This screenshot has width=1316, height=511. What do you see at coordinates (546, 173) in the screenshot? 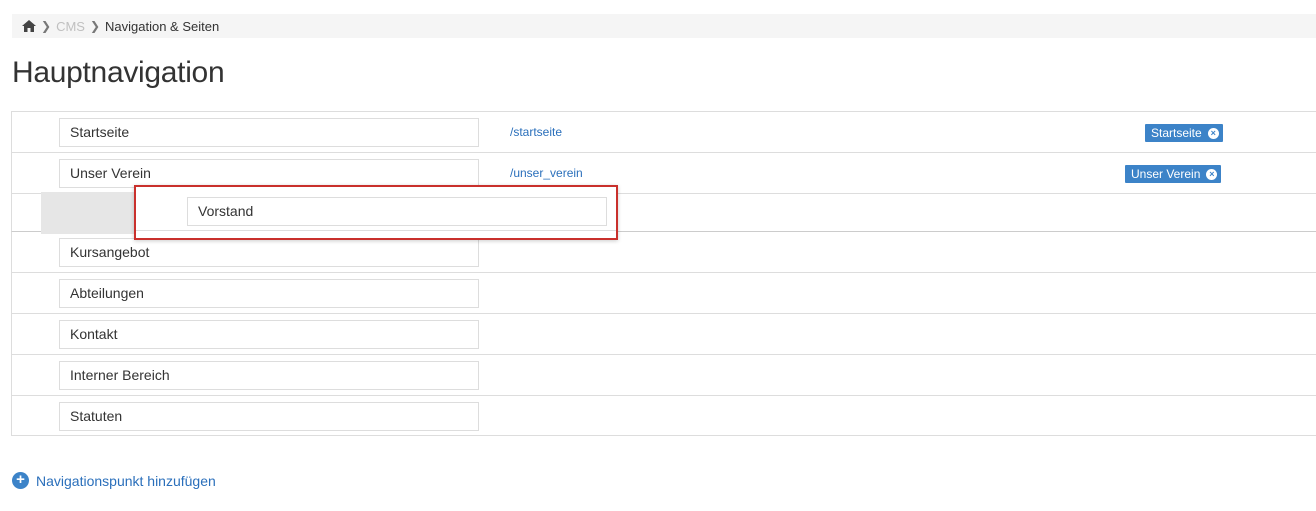
I see `nav-item-path-link: /unser_verein` at bounding box center [546, 173].